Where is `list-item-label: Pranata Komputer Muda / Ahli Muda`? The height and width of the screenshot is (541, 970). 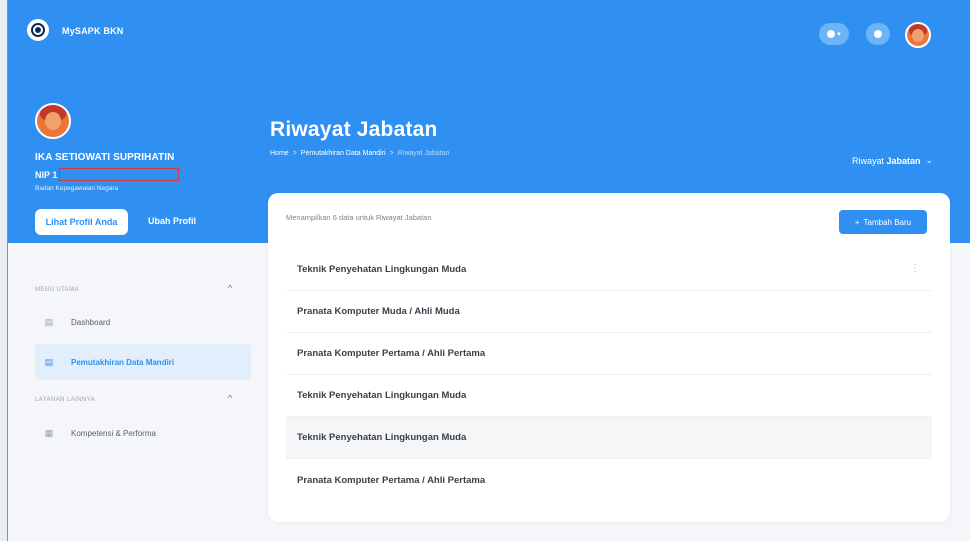 list-item-label: Pranata Komputer Muda / Ahli Muda is located at coordinates (378, 311).